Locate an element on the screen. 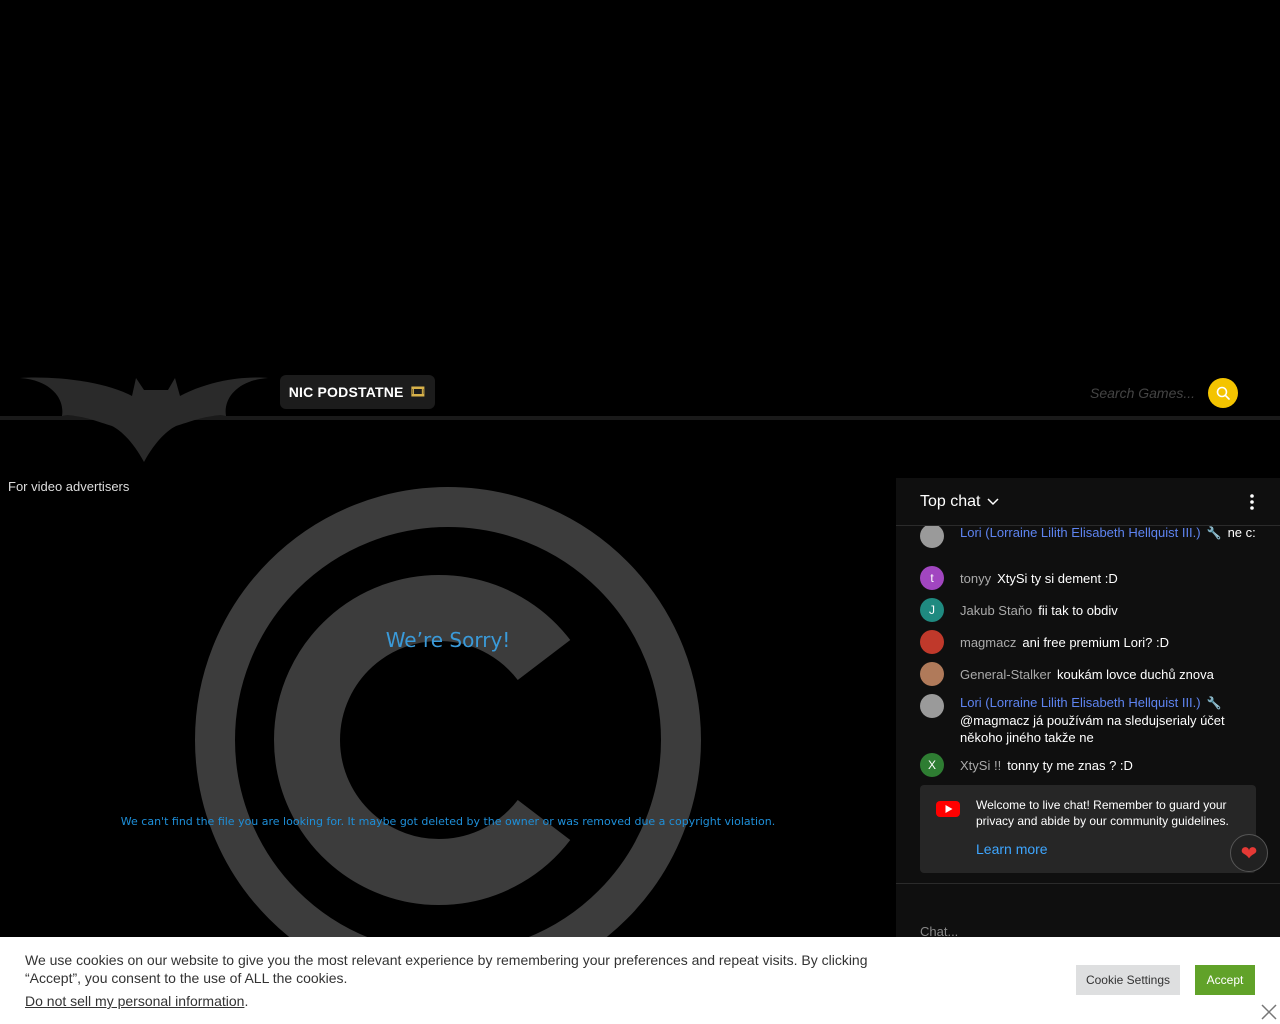  nav-label: NIC PODSTATNE is located at coordinates (346, 392).